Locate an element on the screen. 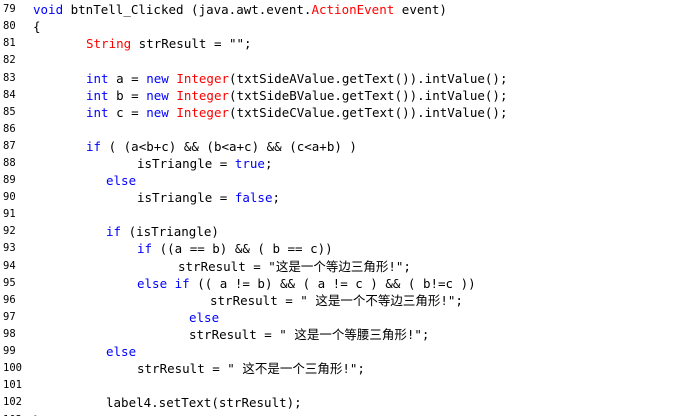 The image size is (684, 416). line-number: 90 is located at coordinates (9, 197).